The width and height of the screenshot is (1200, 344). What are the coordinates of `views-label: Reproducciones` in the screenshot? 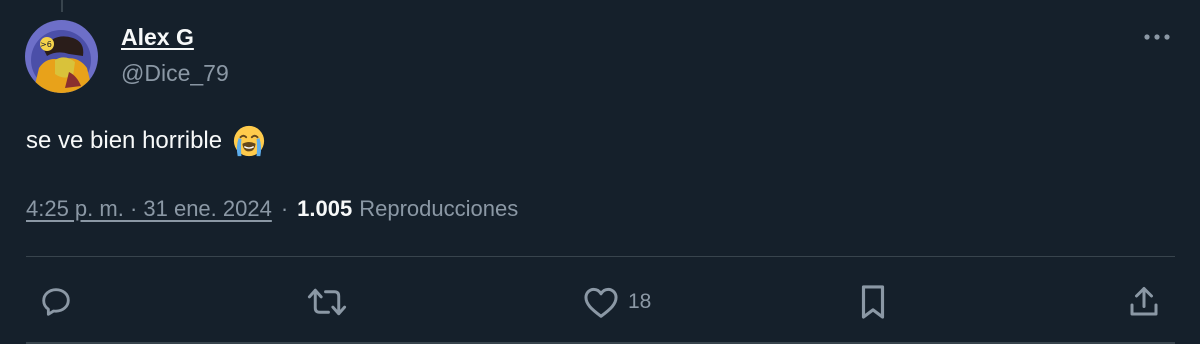 It's located at (439, 208).